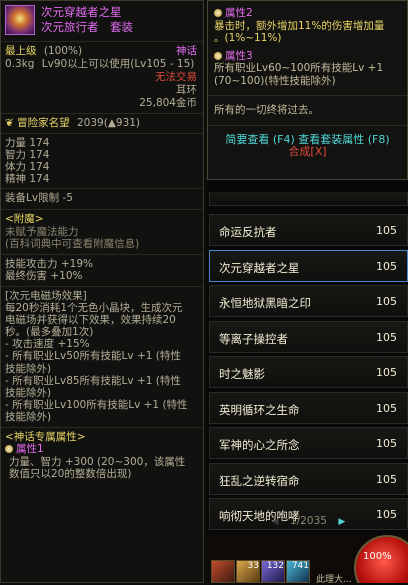 This screenshot has height=585, width=408. I want to click on list-item-name: 军神的心之所念, so click(259, 445).